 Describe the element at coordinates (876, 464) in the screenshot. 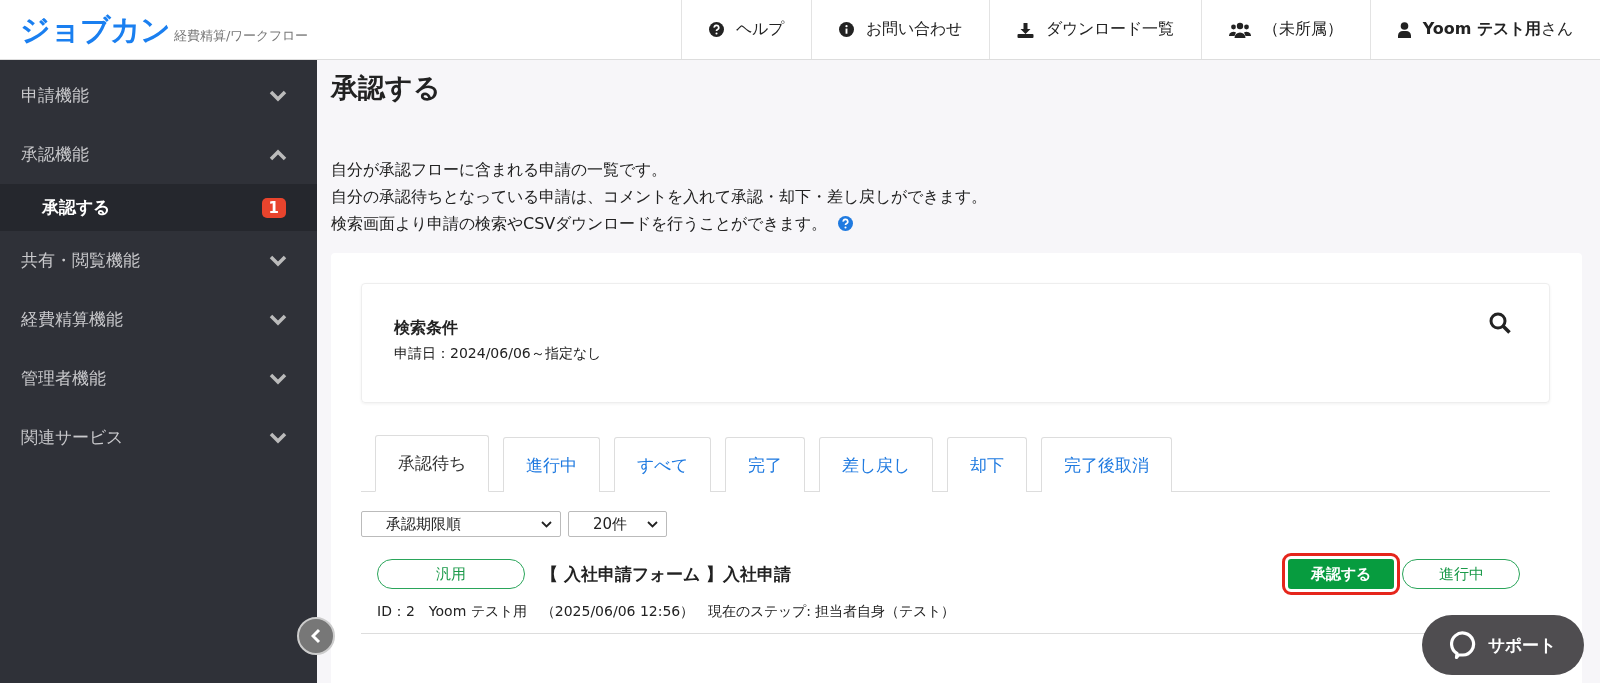

I see `tab: 差し戻し` at that location.